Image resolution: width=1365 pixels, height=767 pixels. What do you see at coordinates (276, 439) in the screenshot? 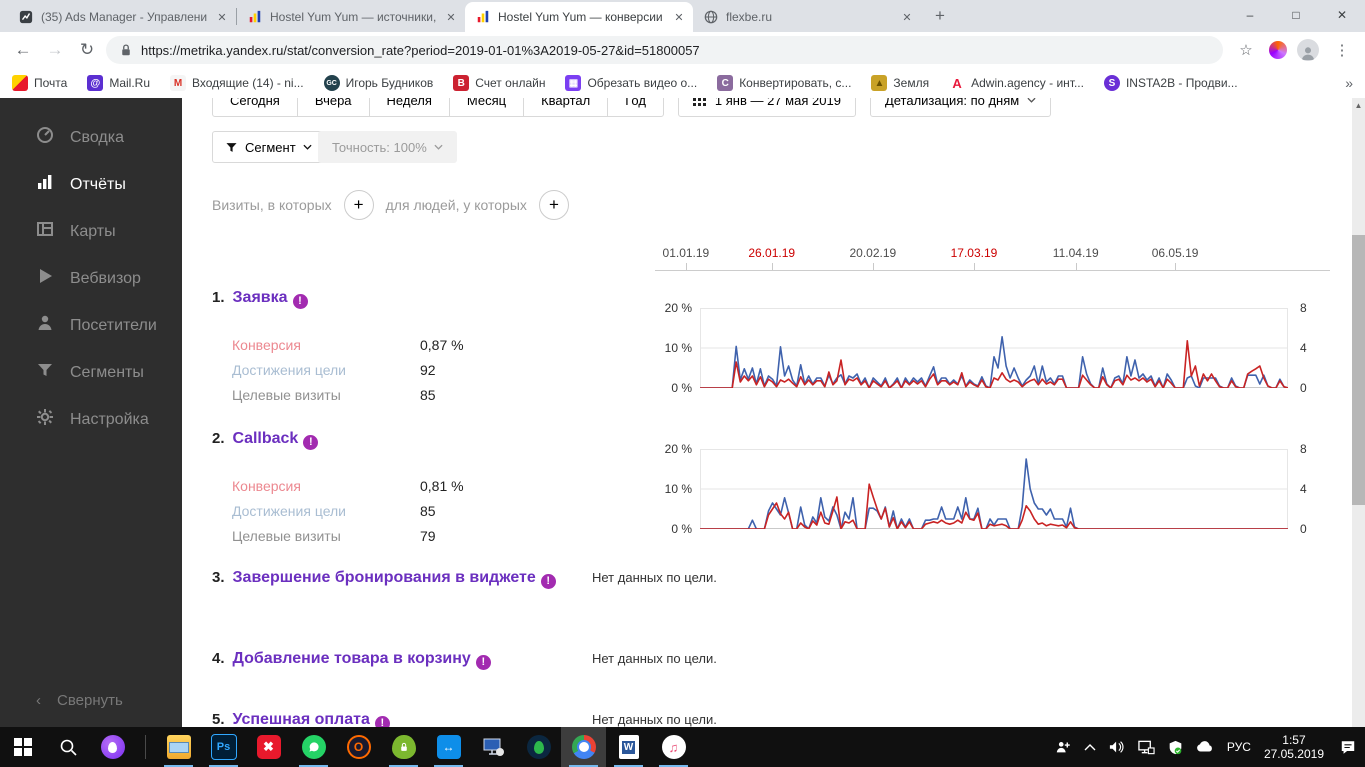
I see `goal-title-link: Callback!` at bounding box center [276, 439].